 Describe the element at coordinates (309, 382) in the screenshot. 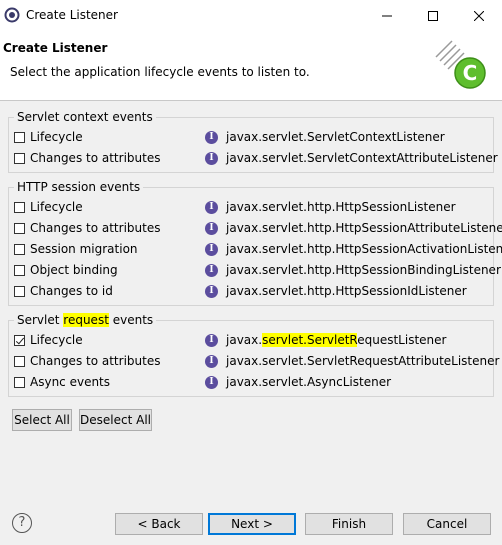

I see `listener-class: javax.servlet.AsyncListener` at that location.